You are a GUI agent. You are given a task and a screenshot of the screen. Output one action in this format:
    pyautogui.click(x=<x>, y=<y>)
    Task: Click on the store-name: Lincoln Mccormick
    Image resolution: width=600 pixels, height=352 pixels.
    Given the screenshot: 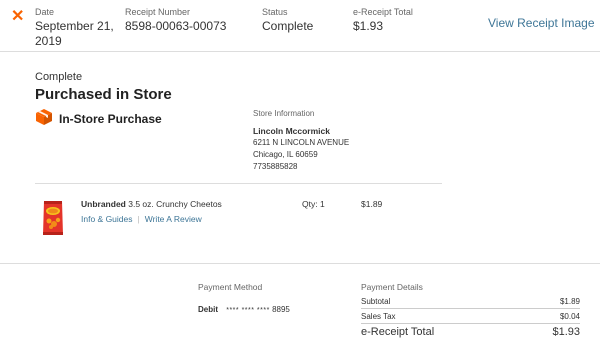 What is the action you would take?
    pyautogui.click(x=291, y=131)
    